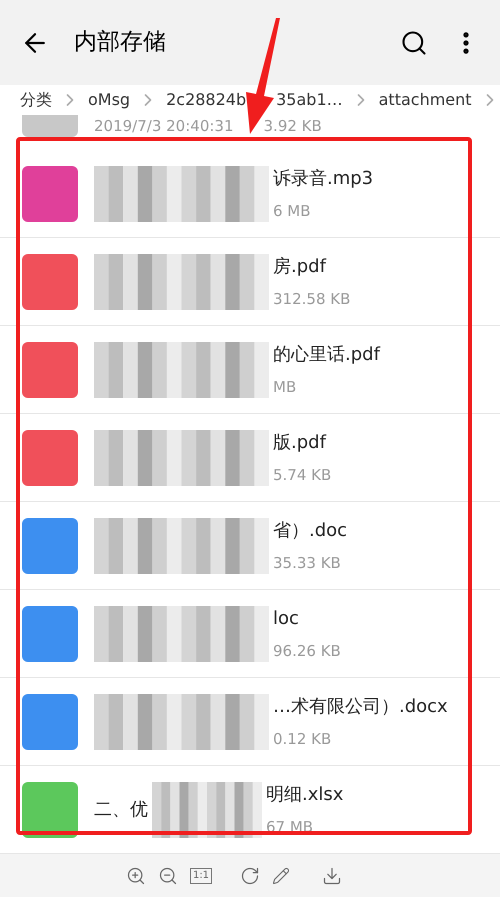  I want to click on rotate-icon, so click(250, 876).